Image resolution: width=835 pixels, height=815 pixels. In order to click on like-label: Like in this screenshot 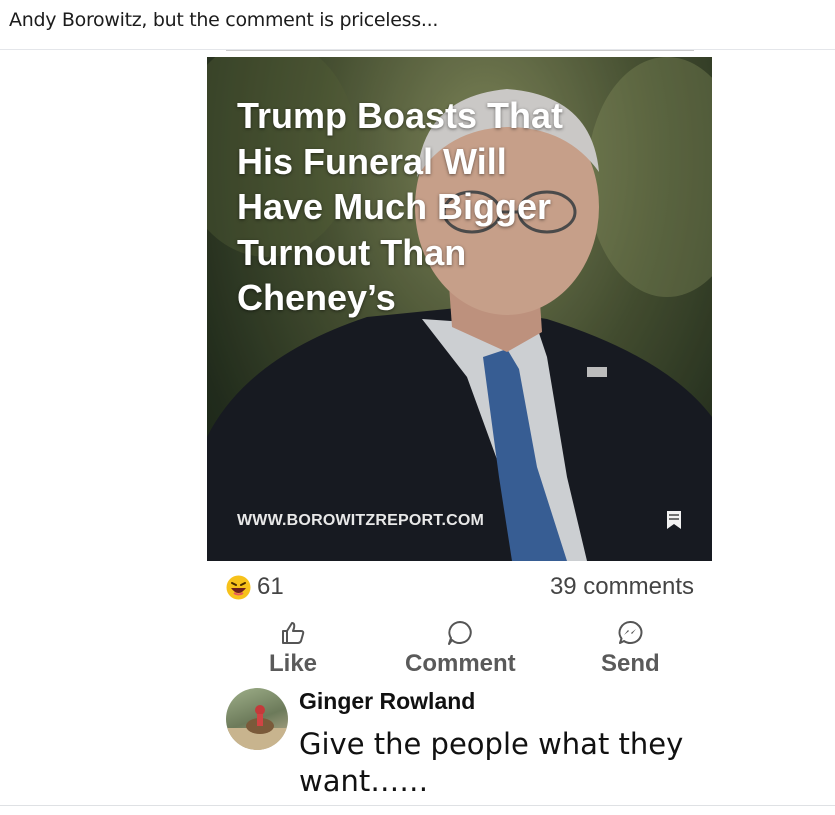, I will do `click(293, 663)`.